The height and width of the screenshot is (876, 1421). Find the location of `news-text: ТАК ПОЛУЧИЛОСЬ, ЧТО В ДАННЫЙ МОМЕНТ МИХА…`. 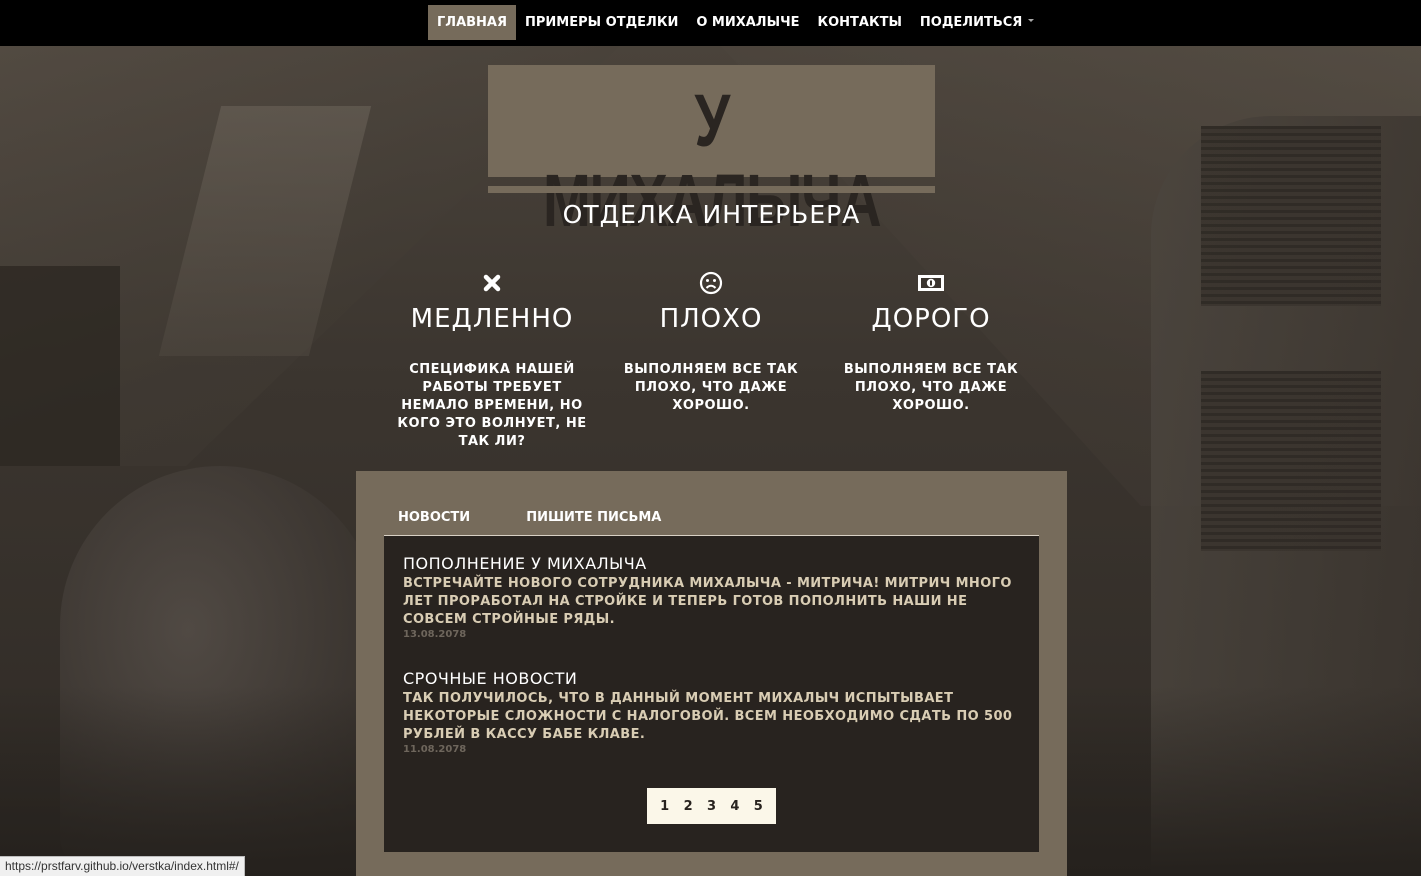

news-text: ТАК ПОЛУЧИЛОСЬ, ЧТО В ДАННЫЙ МОМЕНТ МИХА… is located at coordinates (708, 716).